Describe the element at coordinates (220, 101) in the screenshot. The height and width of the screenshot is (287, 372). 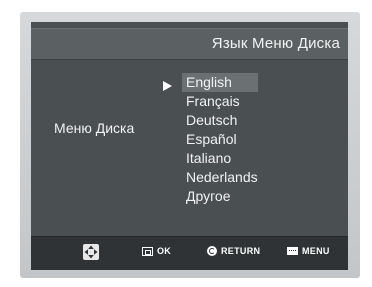
I see `language-option-francais: Français` at that location.